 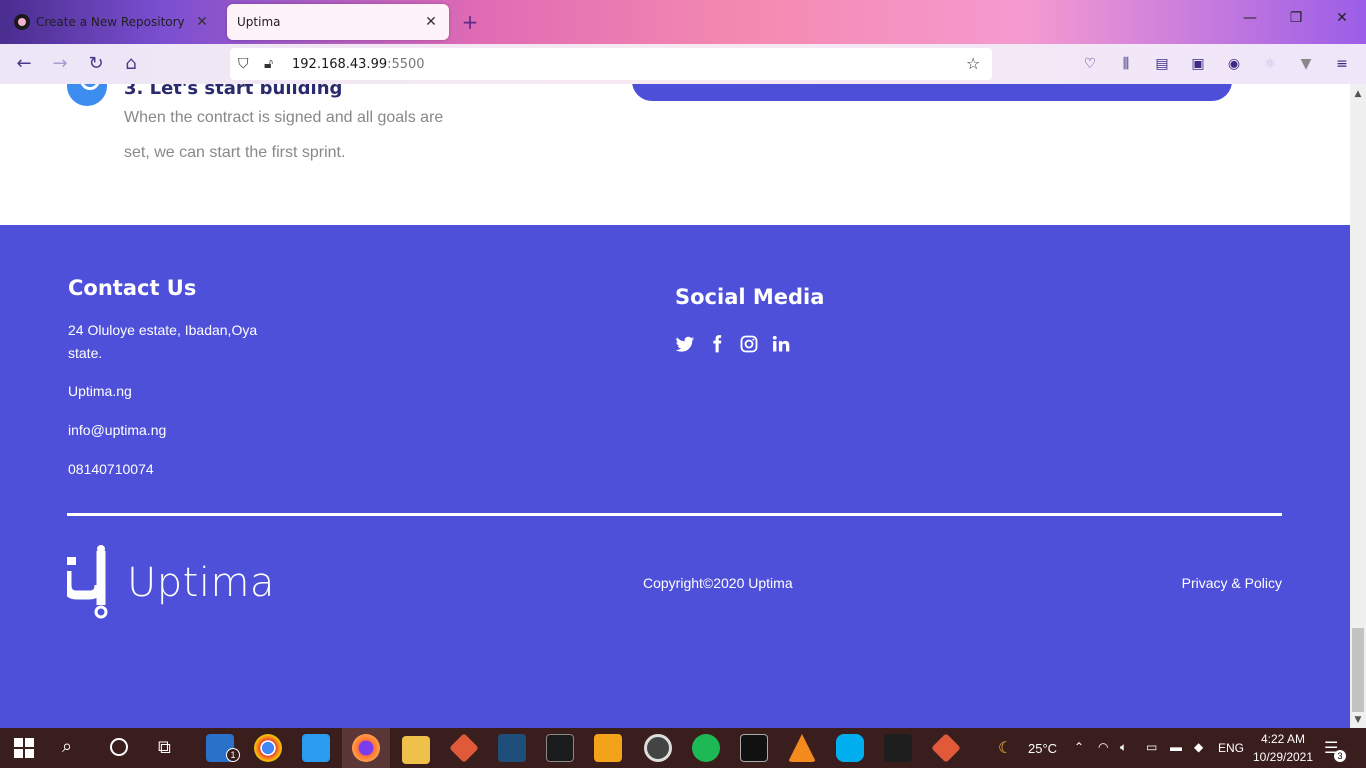 I want to click on weather-temp: 25°C, so click(x=1042, y=748).